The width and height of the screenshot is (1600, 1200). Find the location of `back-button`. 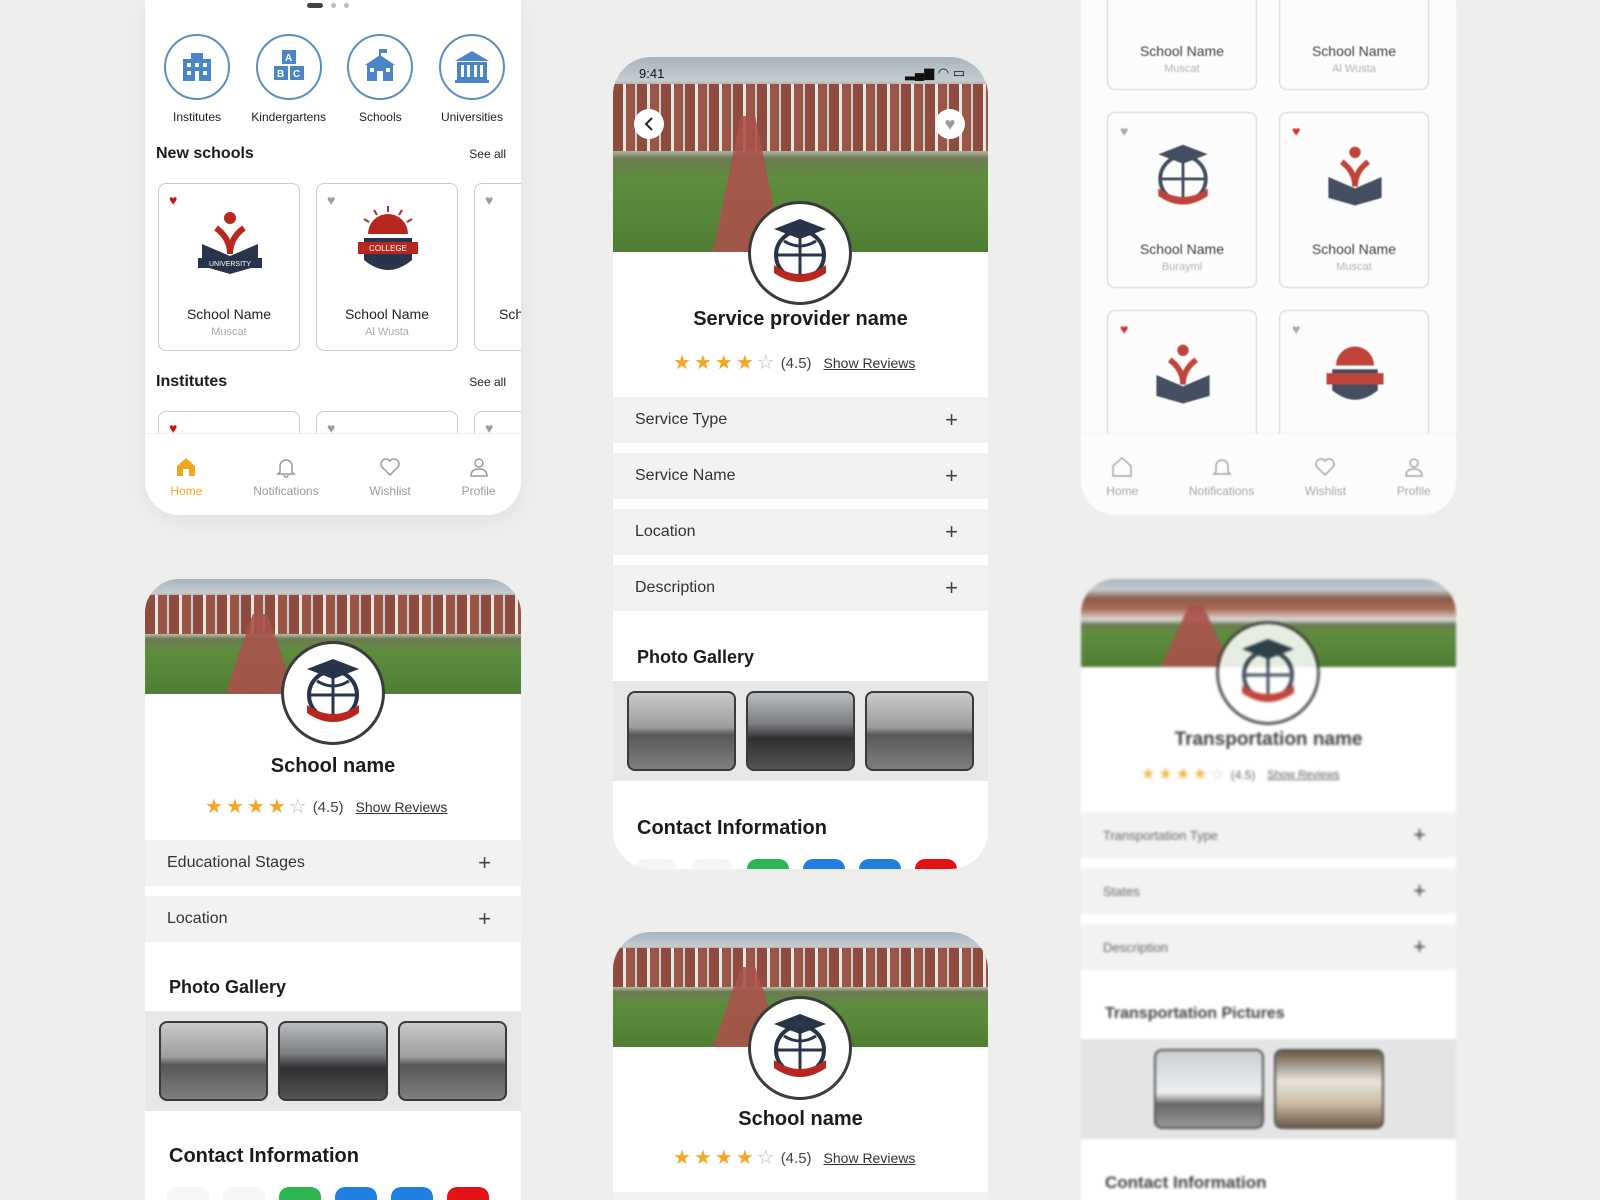

back-button is located at coordinates (649, 124).